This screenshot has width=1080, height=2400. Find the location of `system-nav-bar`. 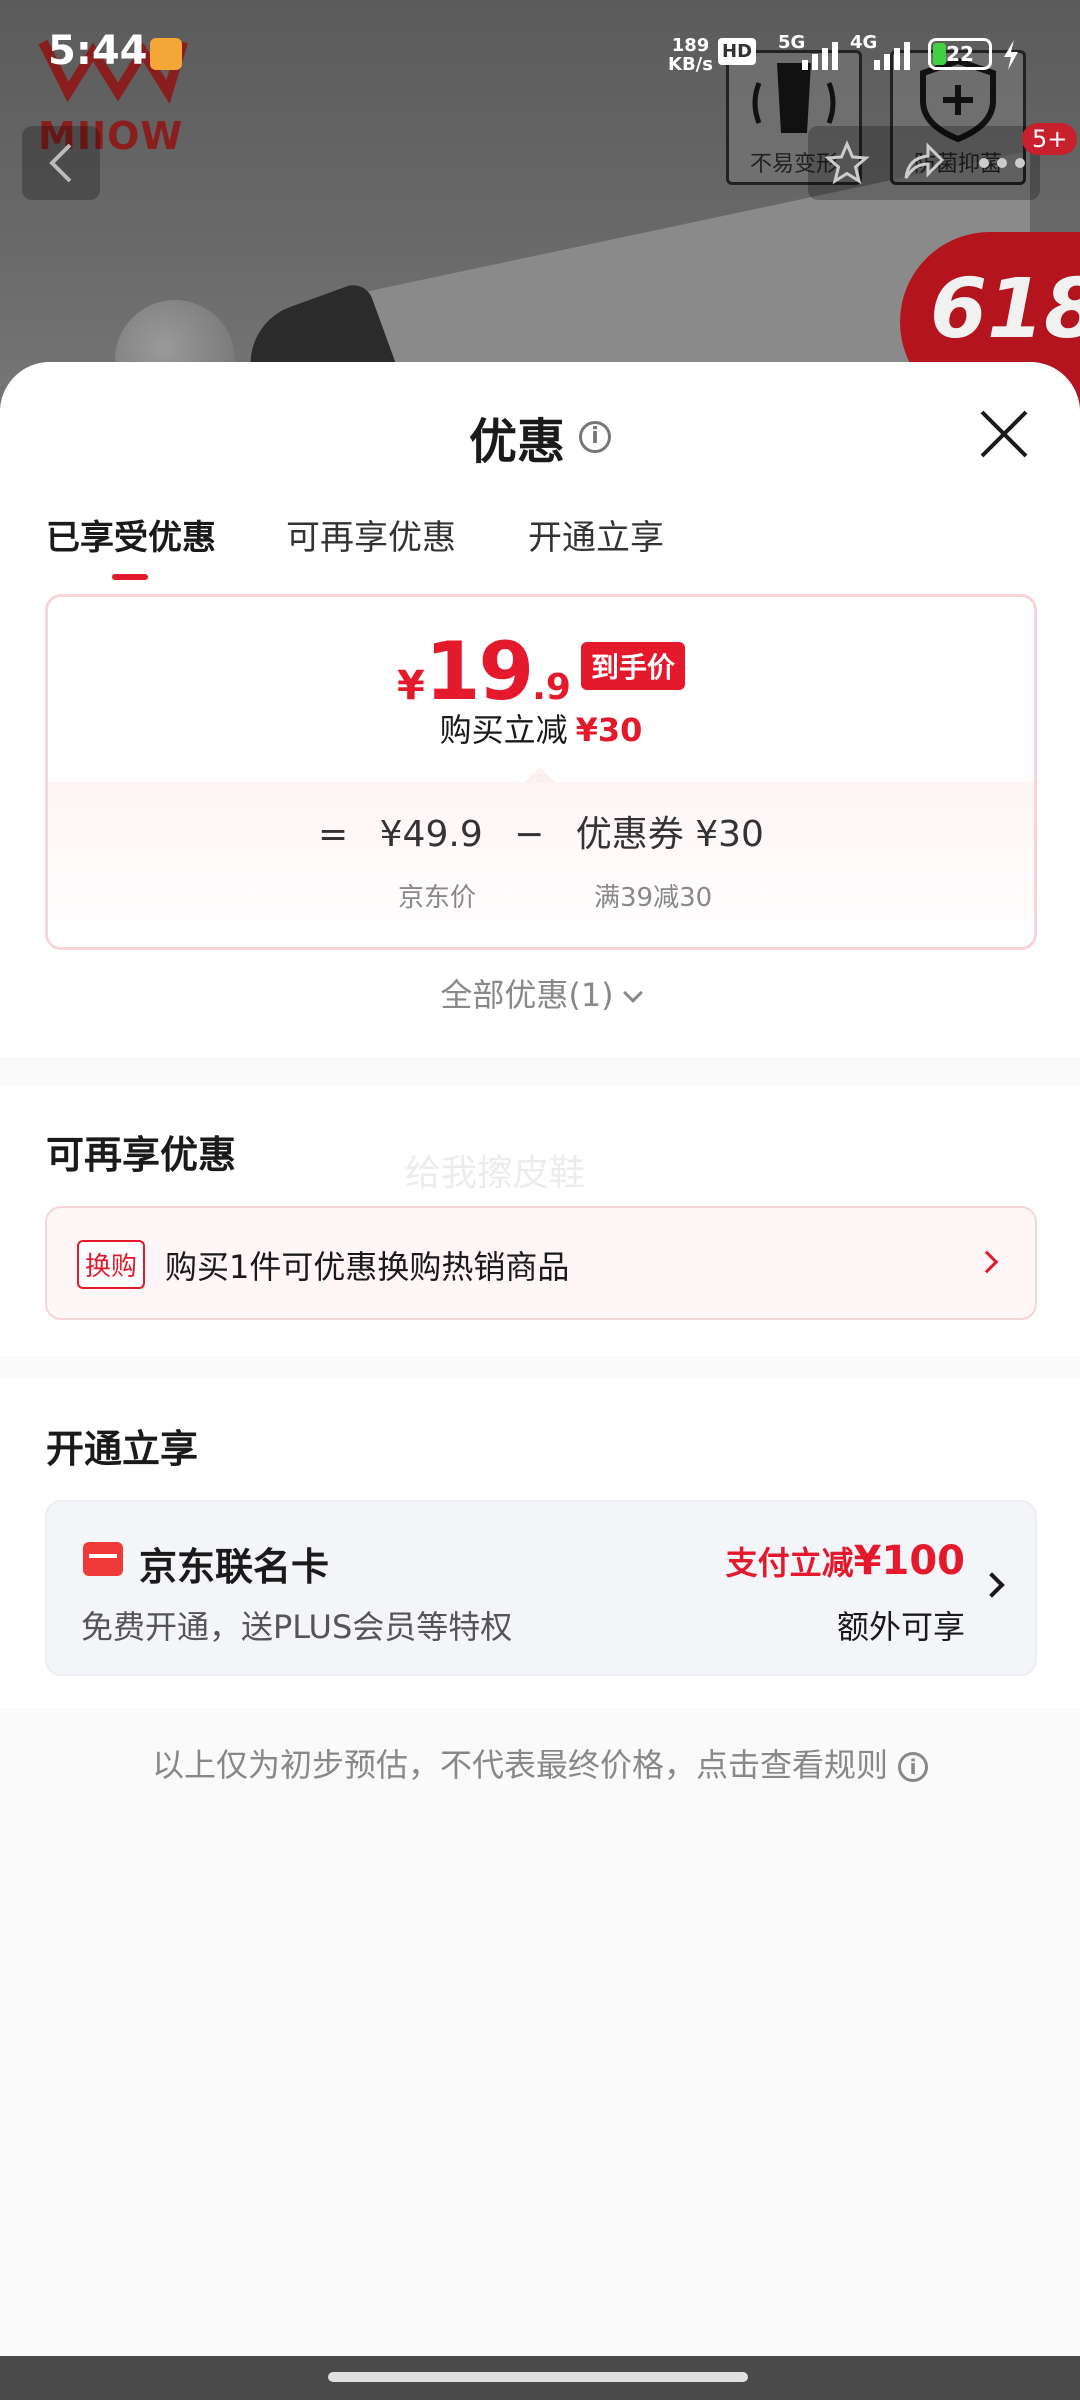

system-nav-bar is located at coordinates (540, 2378).